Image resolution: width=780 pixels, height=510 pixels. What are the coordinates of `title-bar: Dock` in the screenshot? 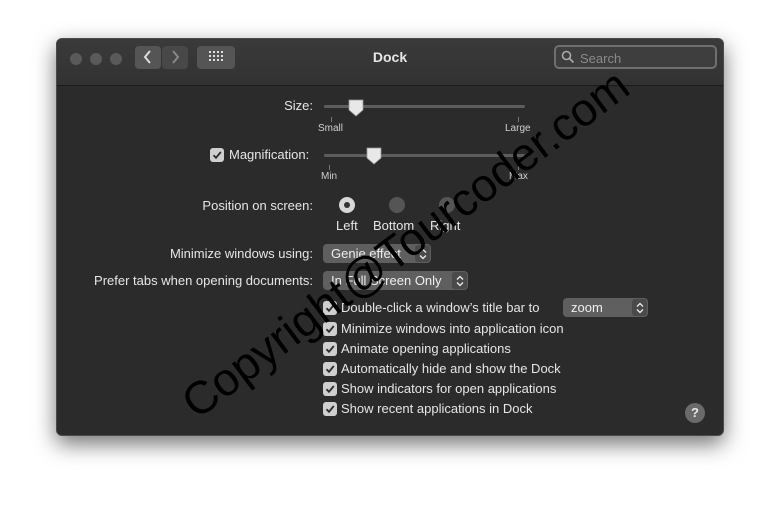 It's located at (390, 62).